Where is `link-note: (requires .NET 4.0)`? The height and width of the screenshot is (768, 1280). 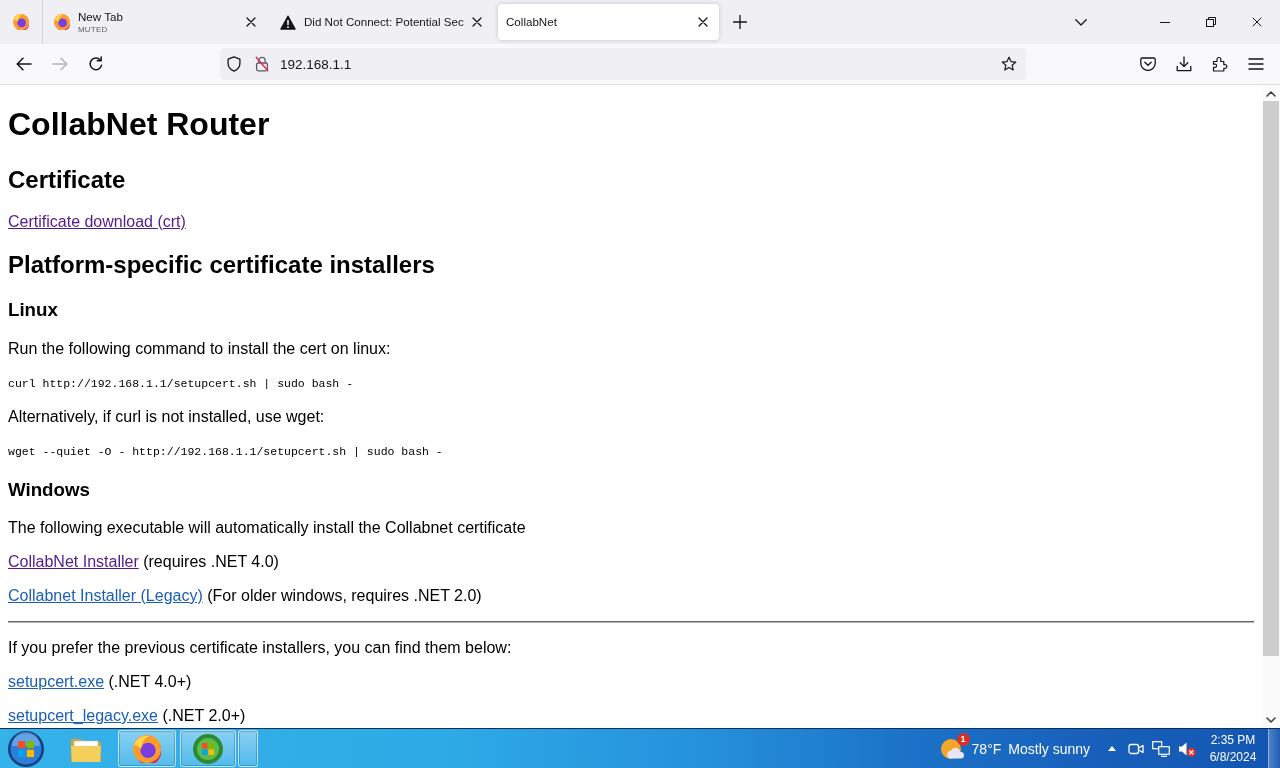 link-note: (requires .NET 4.0) is located at coordinates (211, 561).